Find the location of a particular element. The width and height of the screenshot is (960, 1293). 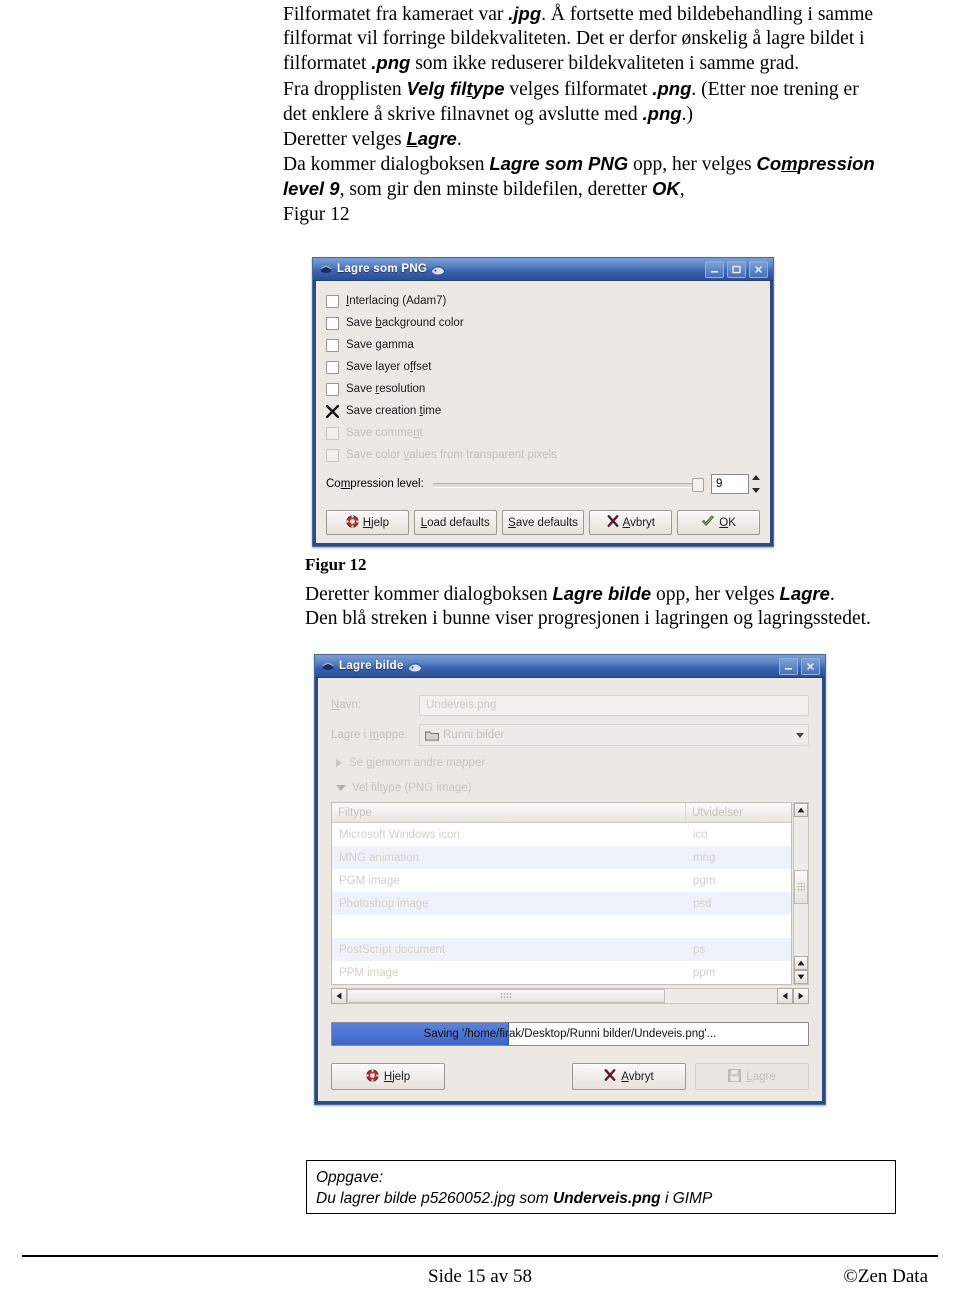

checkbox-row: Save background color is located at coordinates (543, 323).